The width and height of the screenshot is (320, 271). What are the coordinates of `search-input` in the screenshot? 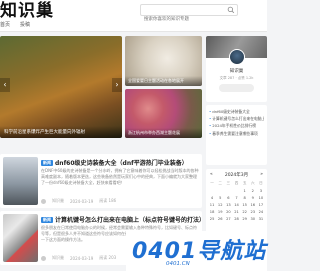 It's located at (183, 19).